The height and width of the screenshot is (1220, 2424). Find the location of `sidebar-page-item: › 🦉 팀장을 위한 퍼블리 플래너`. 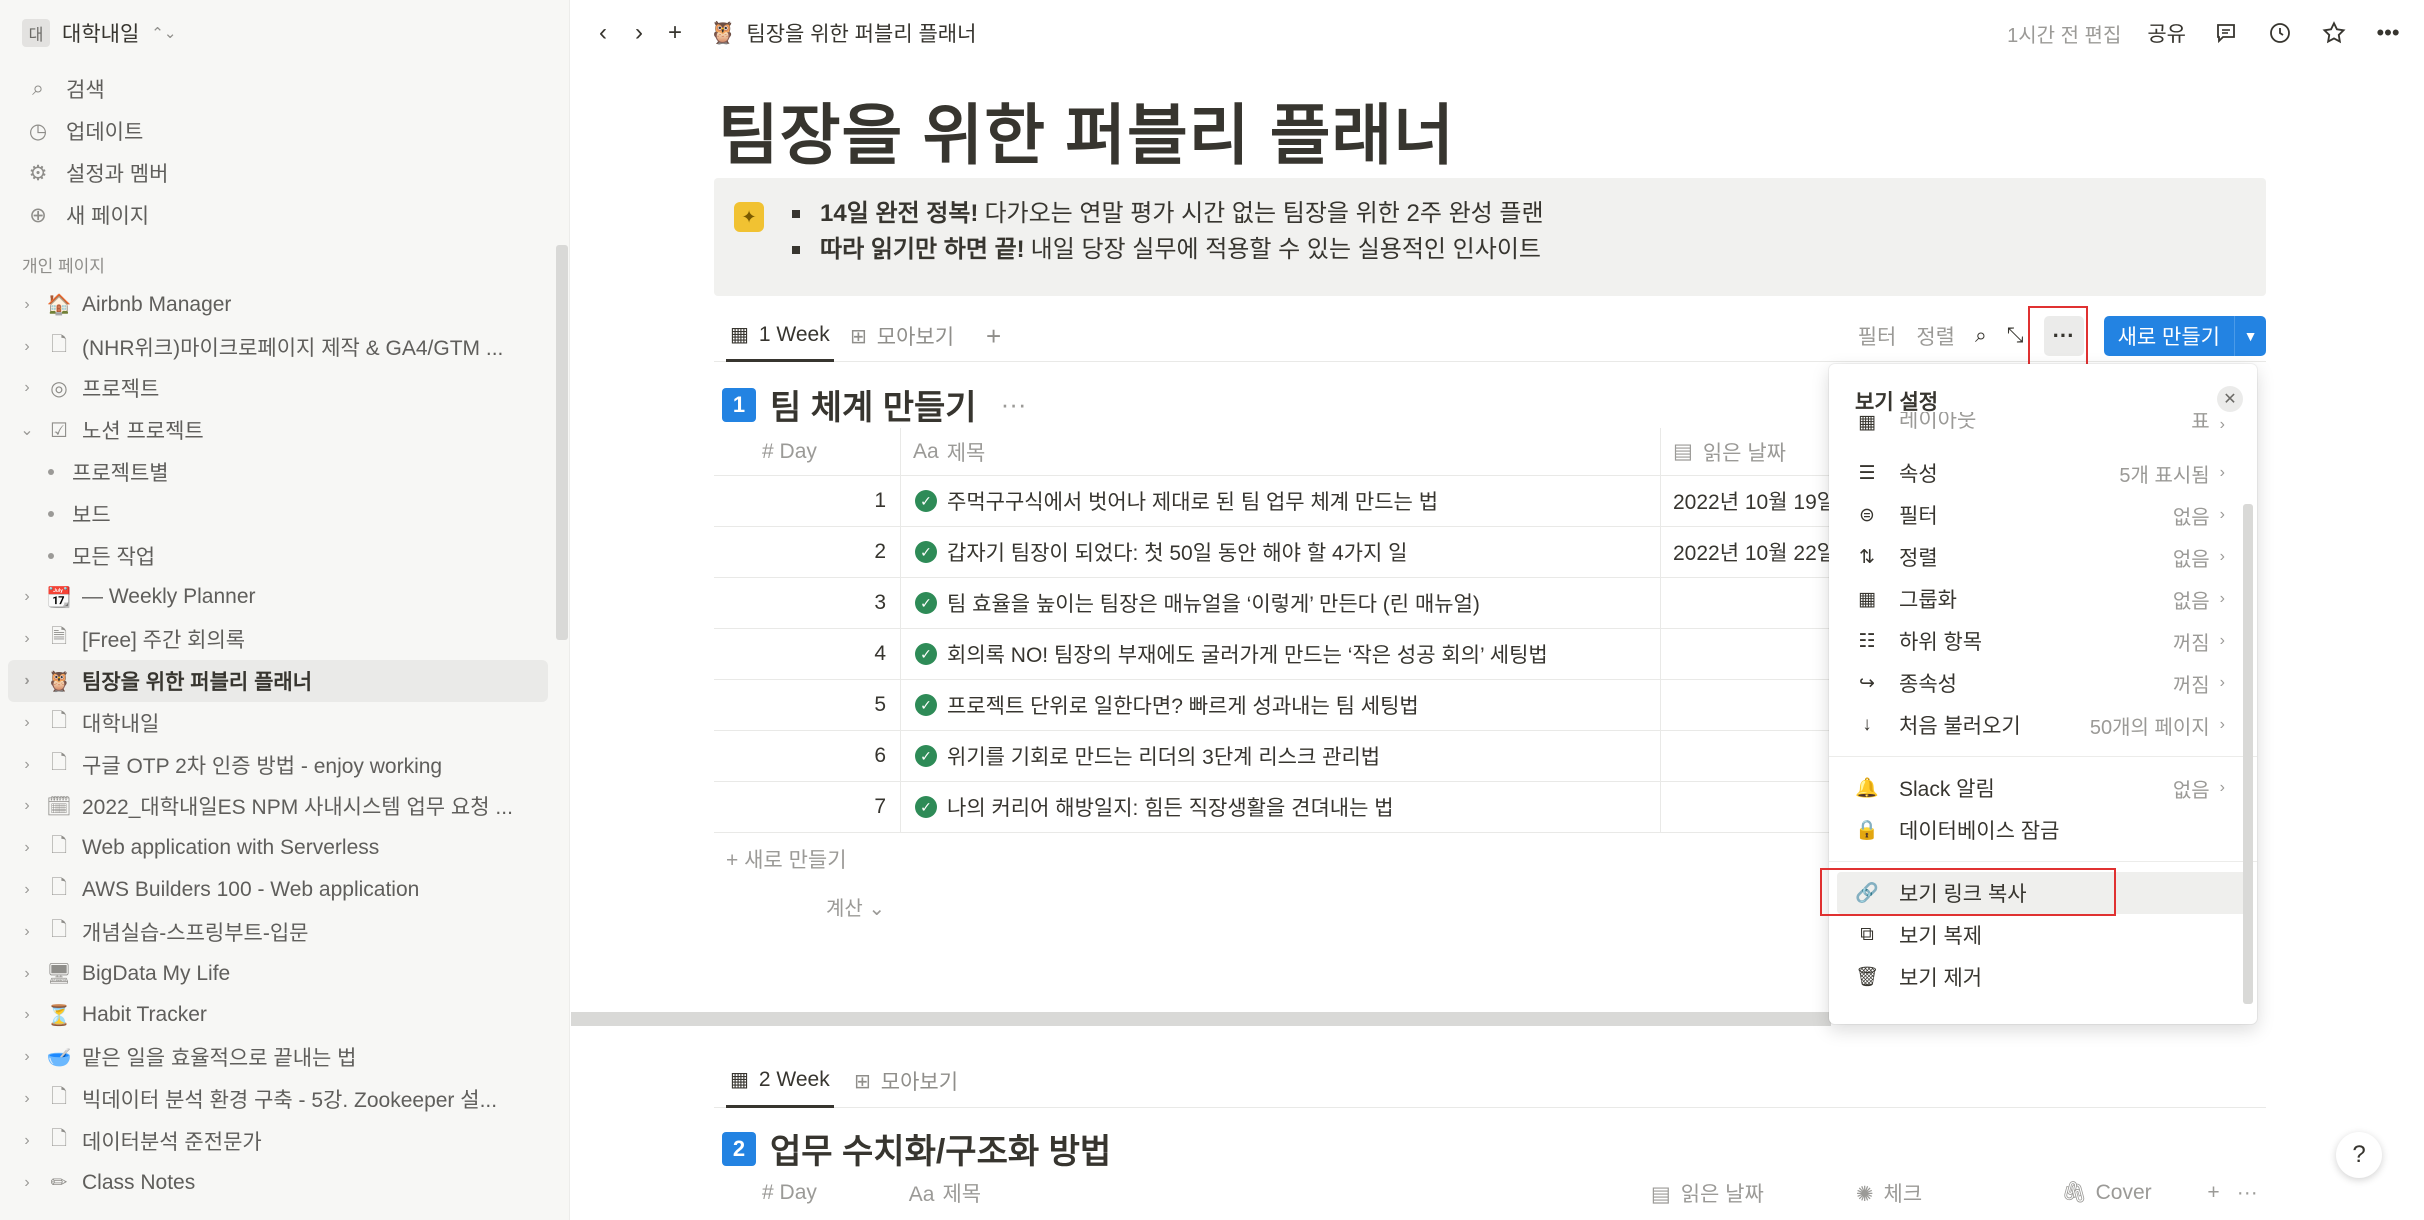

sidebar-page-item: › 🦉 팀장을 위한 퍼블리 플래너 is located at coordinates (278, 681).